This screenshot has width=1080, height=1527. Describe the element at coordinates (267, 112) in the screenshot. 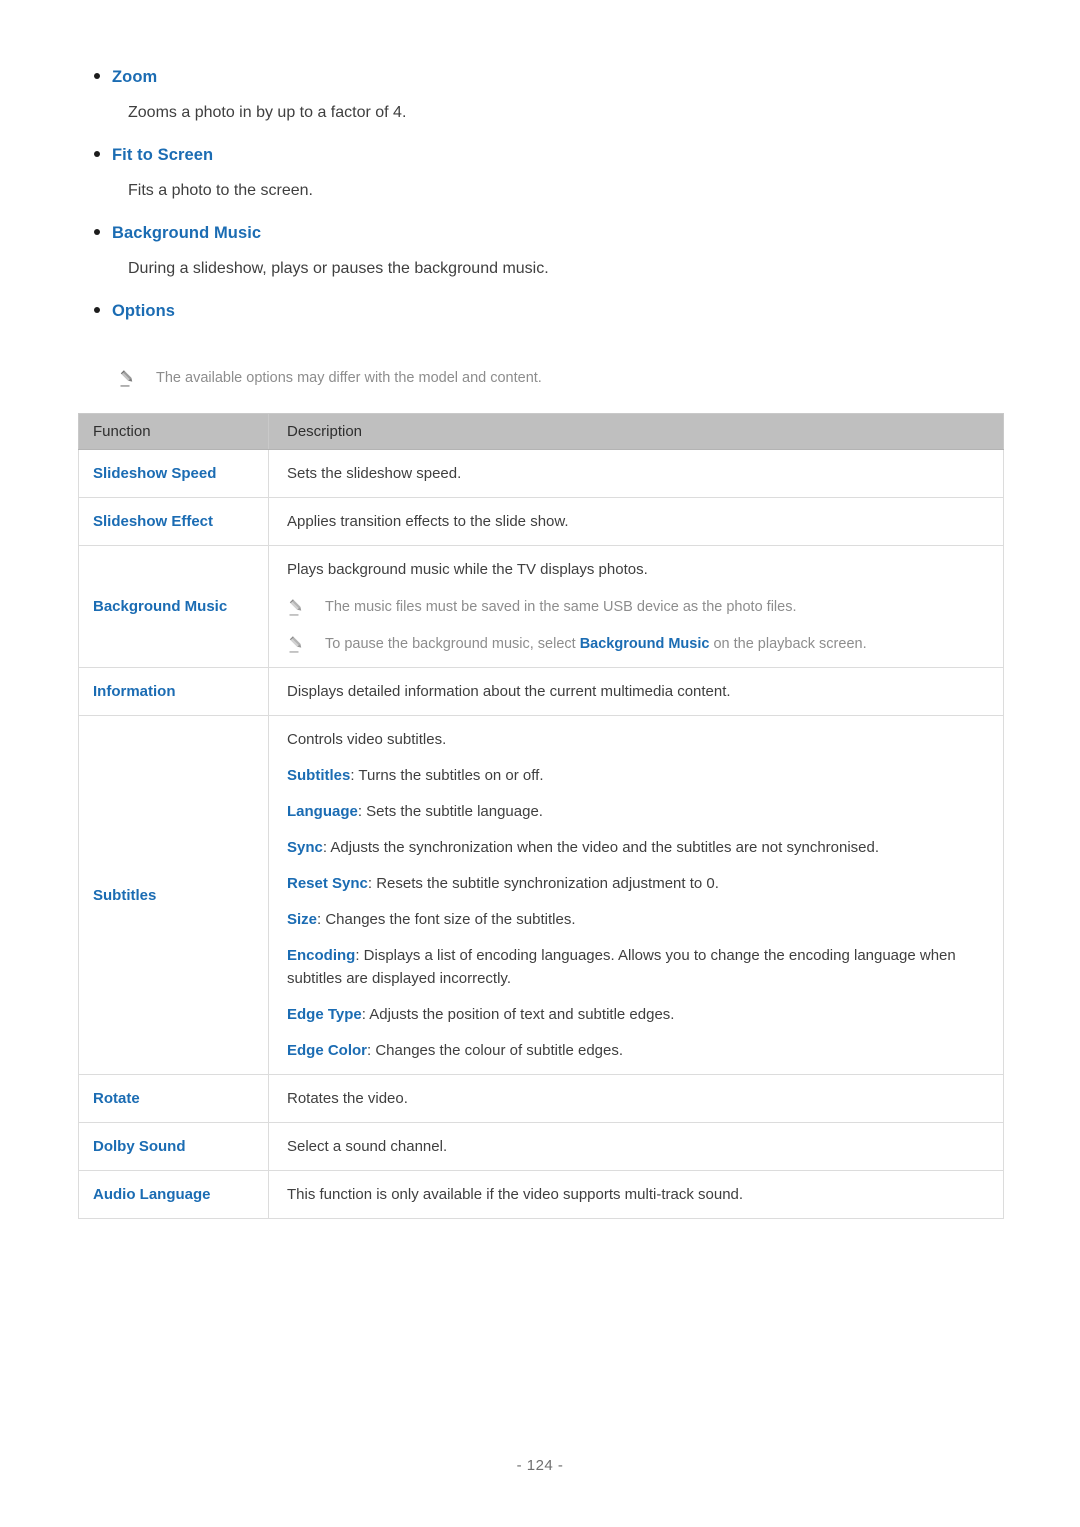

I see `bullet-desc-zoom: Zooms a photo in by up to a factor of 4.` at that location.